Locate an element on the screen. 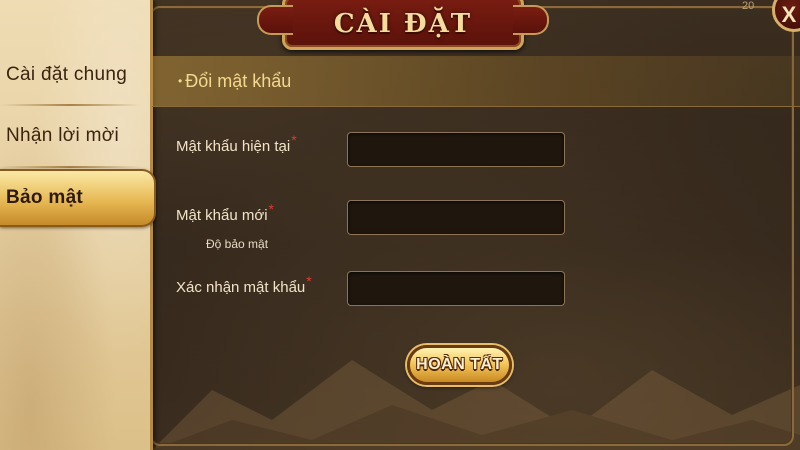 The height and width of the screenshot is (450, 800). current-password-input is located at coordinates (456, 149).